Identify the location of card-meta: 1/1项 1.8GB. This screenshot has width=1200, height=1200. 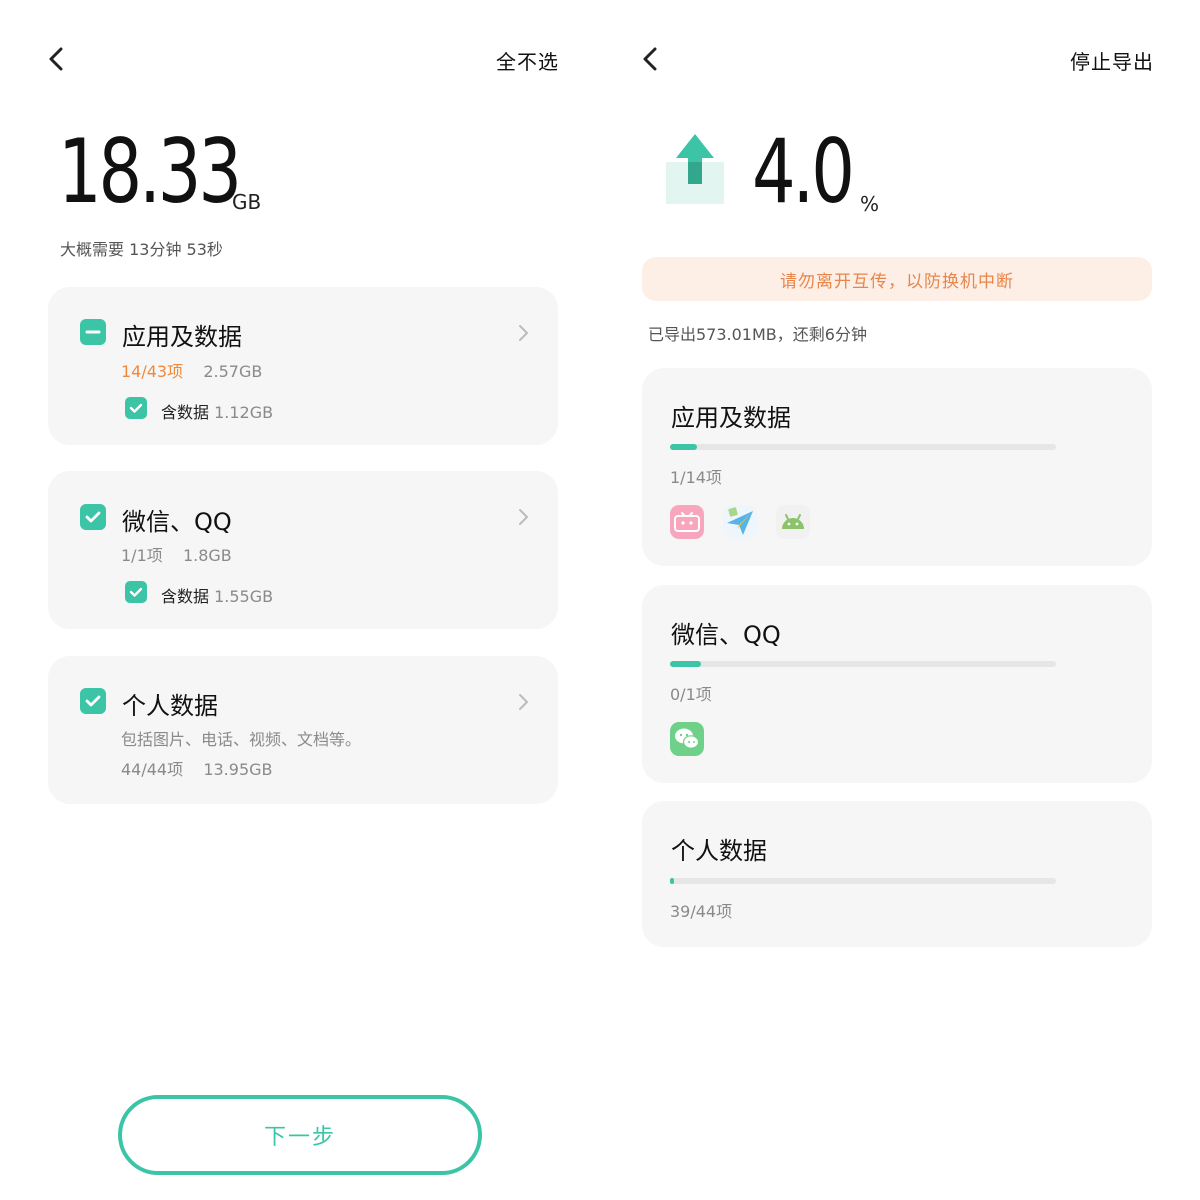
(176, 554).